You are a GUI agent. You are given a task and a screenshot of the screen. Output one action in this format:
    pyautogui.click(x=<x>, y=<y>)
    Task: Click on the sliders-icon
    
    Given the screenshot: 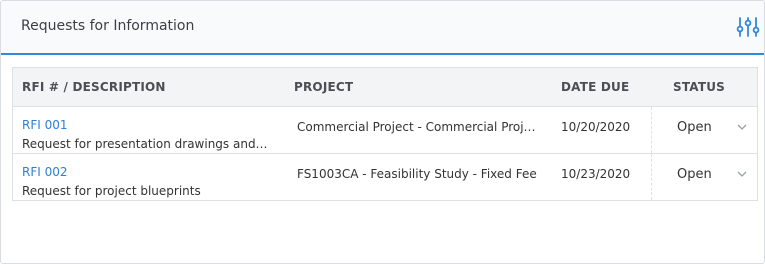 What is the action you would take?
    pyautogui.click(x=748, y=27)
    